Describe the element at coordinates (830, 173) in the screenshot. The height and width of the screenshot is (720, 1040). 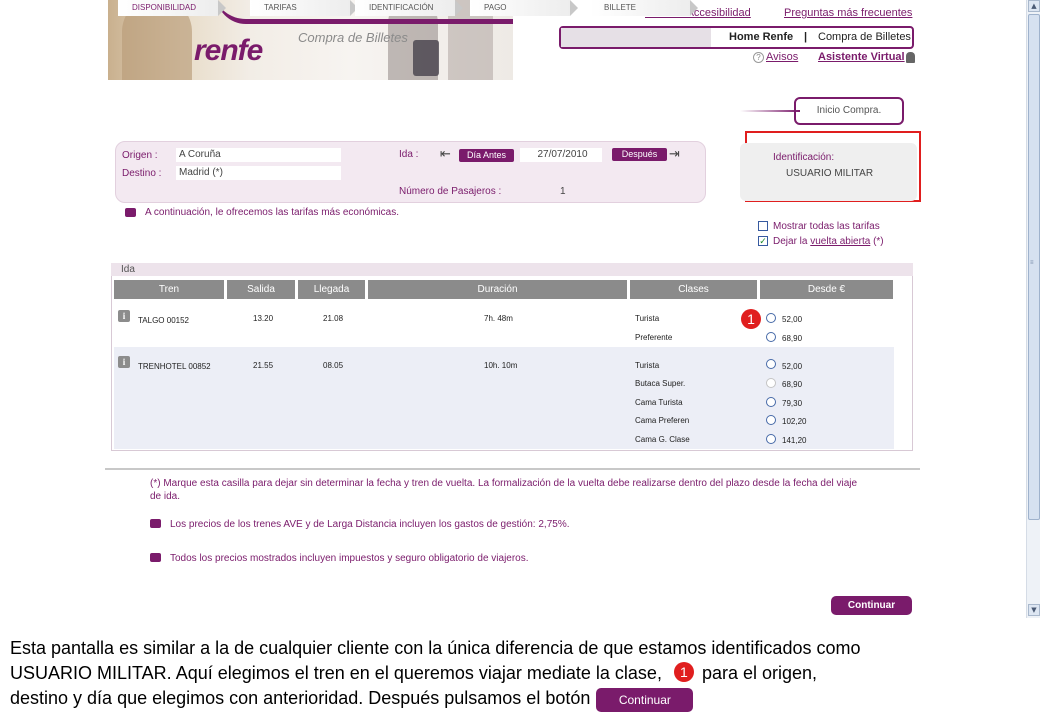
I see `identification-value: USUARIO MILITAR` at that location.